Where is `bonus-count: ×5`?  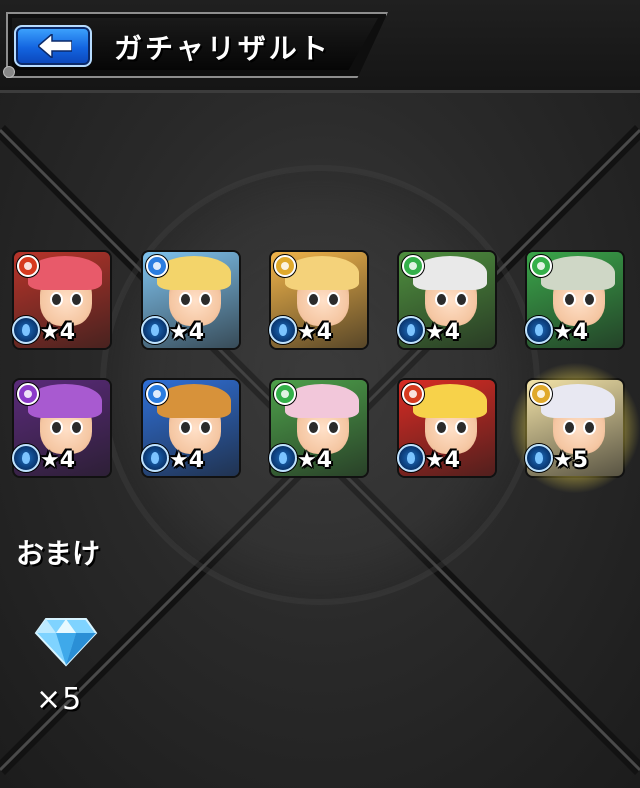
bonus-count: ×5 is located at coordinates (59, 699).